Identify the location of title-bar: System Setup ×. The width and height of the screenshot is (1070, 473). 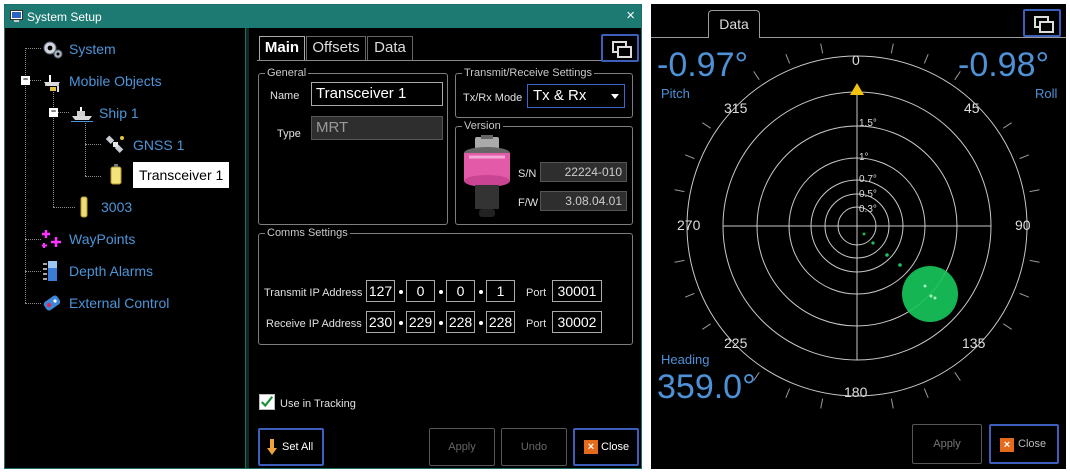
(323, 16).